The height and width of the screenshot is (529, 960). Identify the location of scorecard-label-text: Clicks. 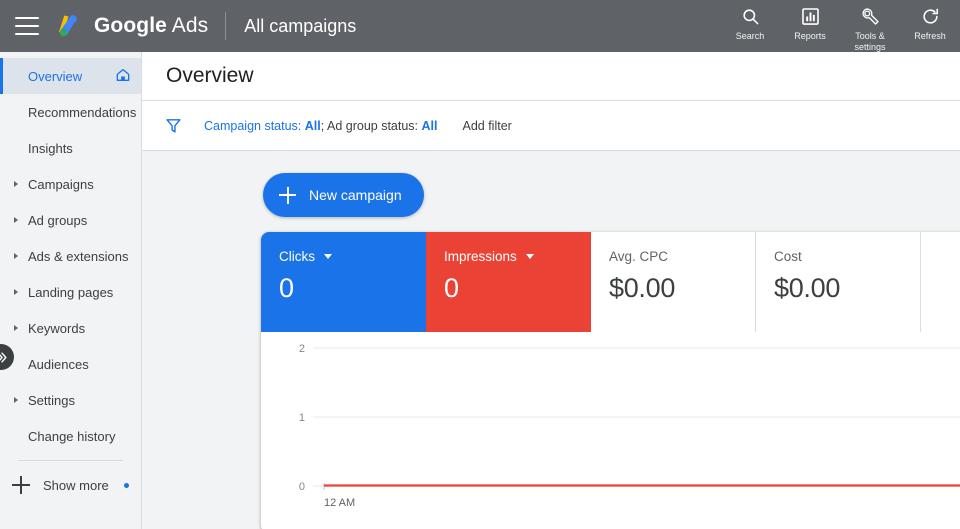
(297, 256).